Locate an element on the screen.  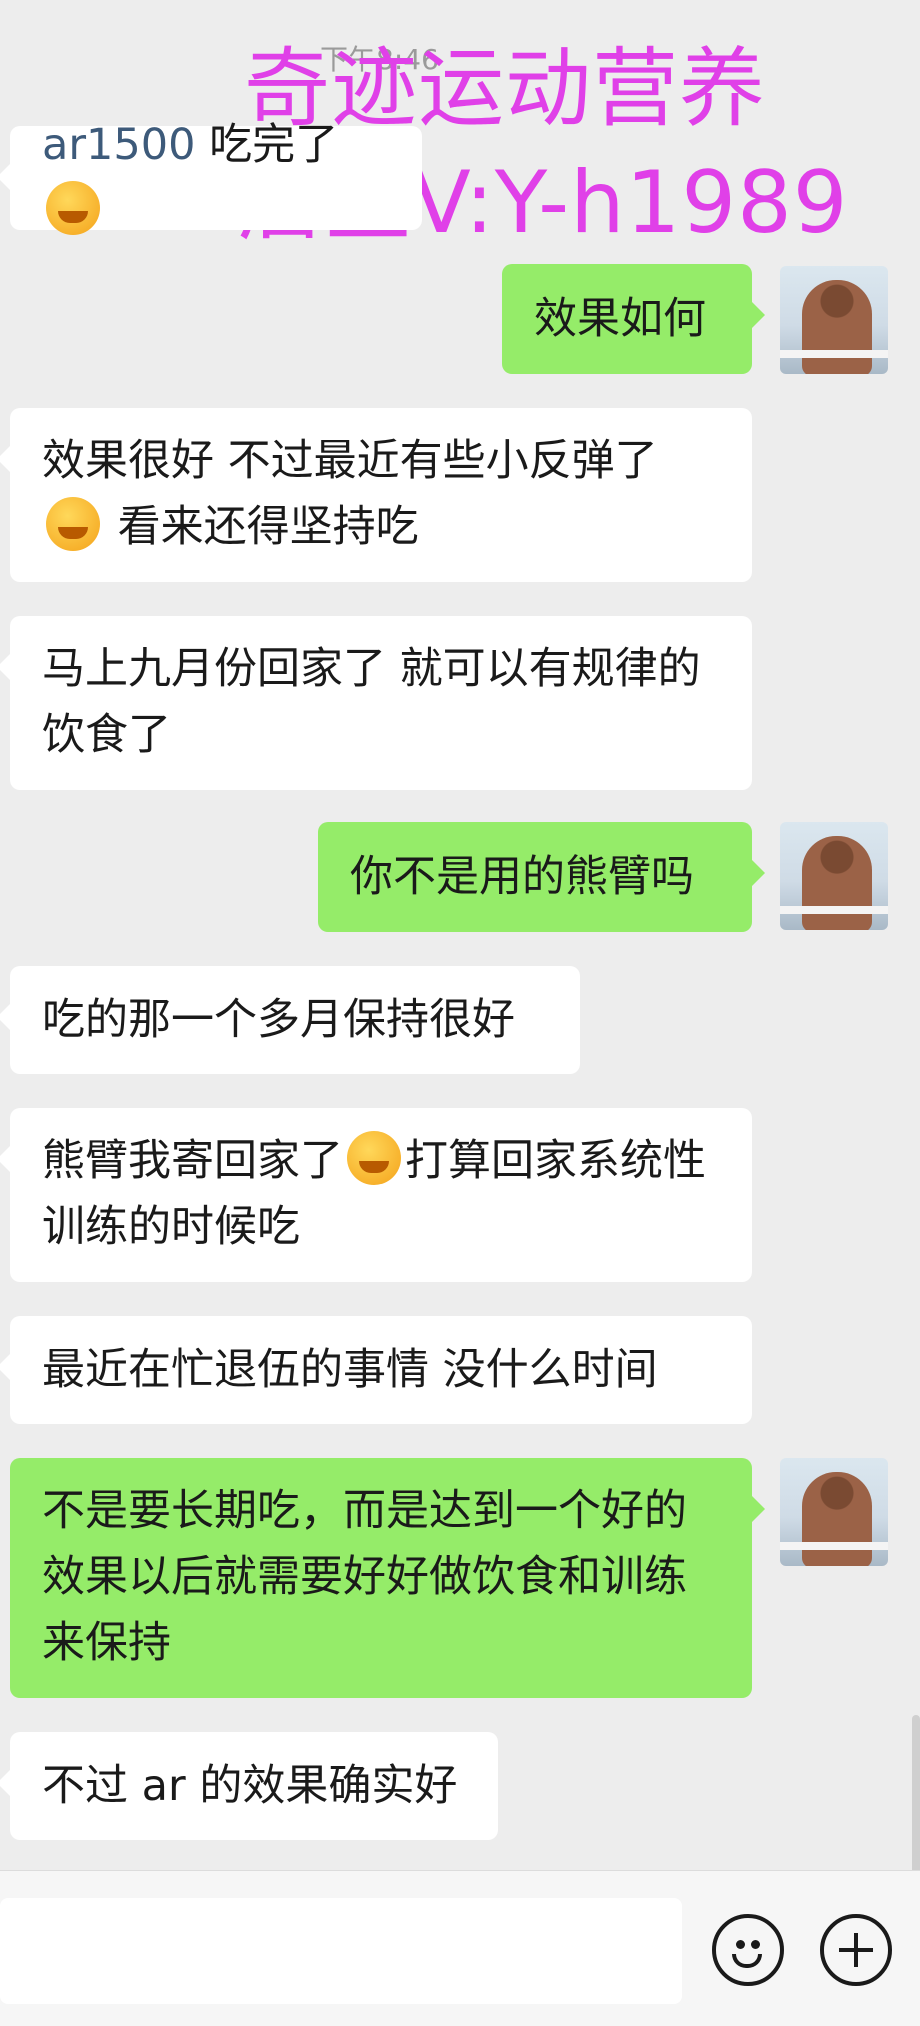
message-bubble-incoming: 效果很好 不过最近有些小反弹了 看来还得坚持吃 is located at coordinates (376, 495).